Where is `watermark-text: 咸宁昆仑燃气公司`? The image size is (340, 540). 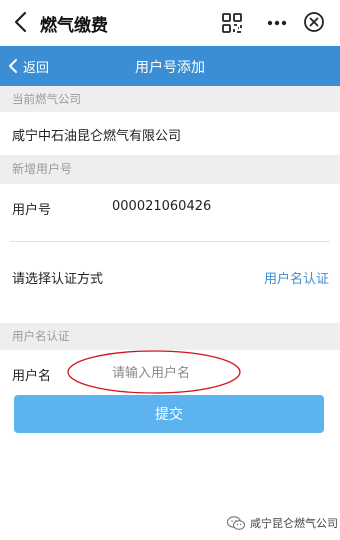 watermark-text: 咸宁昆仑燃气公司 is located at coordinates (294, 523).